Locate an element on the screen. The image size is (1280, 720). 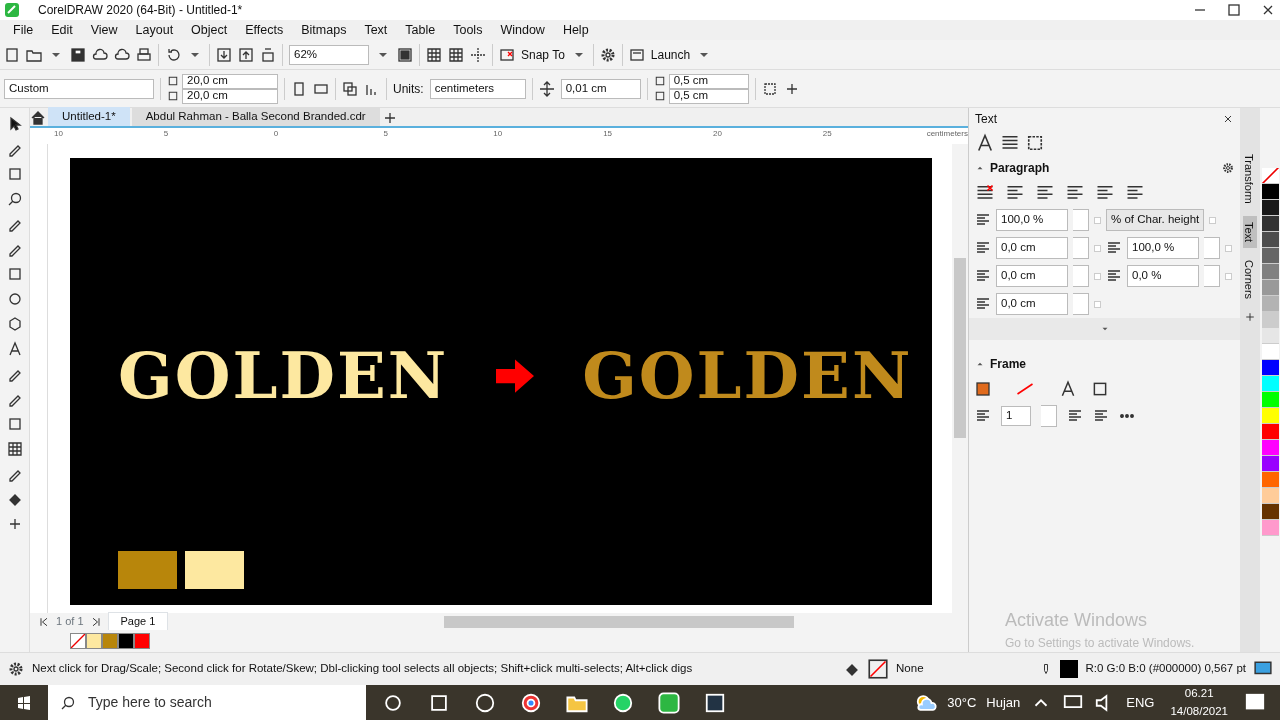
page-frame-icon is located at coordinates (769, 88).